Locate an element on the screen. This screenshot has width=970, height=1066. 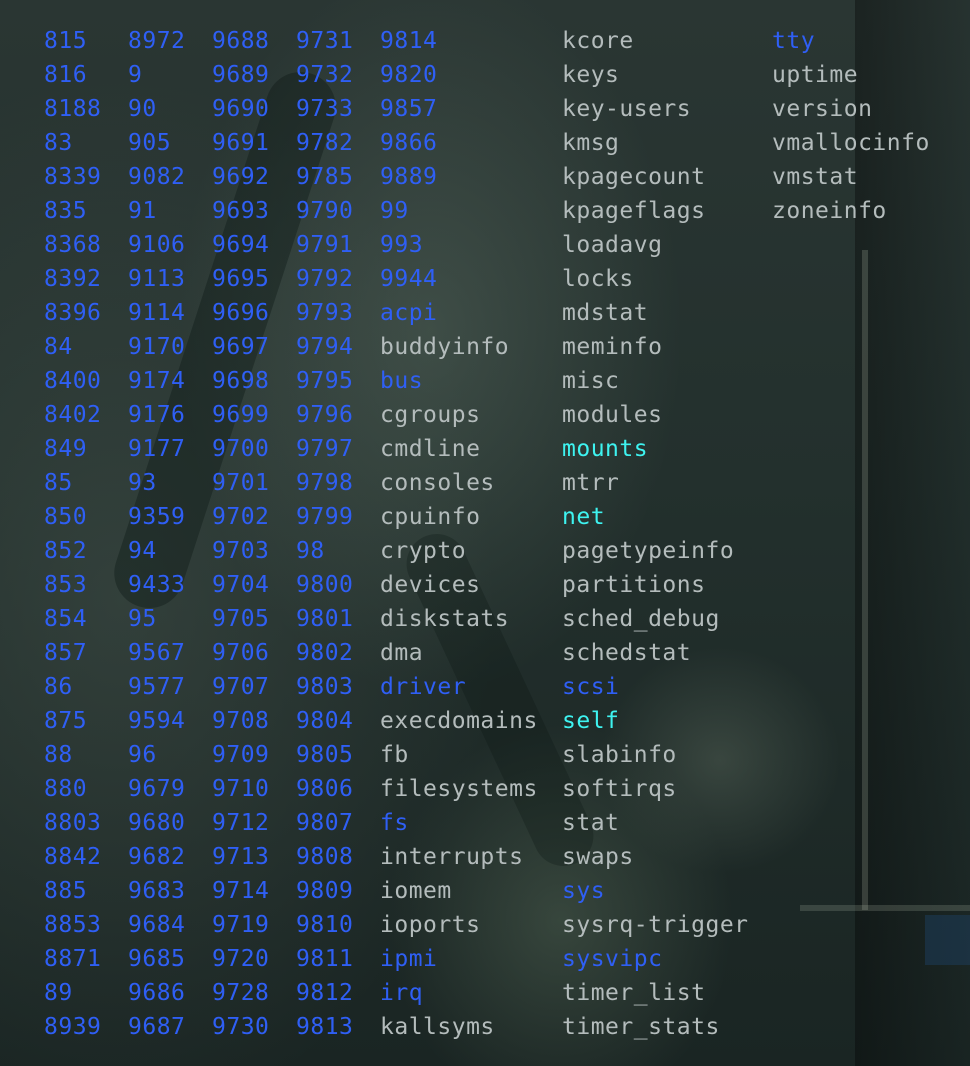
listing-entry-directory: 854 is located at coordinates (66, 619).